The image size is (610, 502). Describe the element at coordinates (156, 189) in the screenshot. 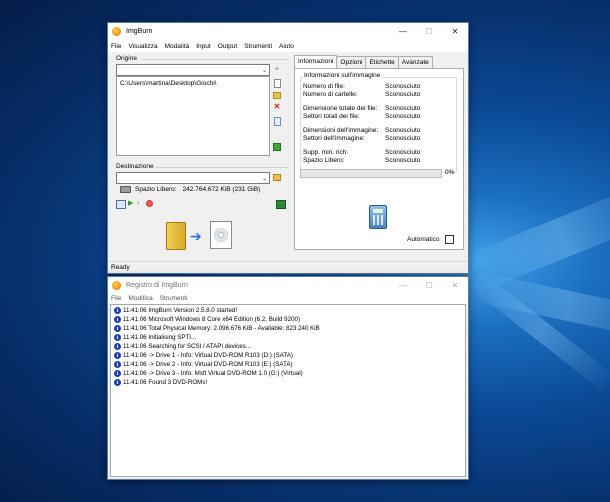

I see `free-space-label: Spazio Libero:` at that location.